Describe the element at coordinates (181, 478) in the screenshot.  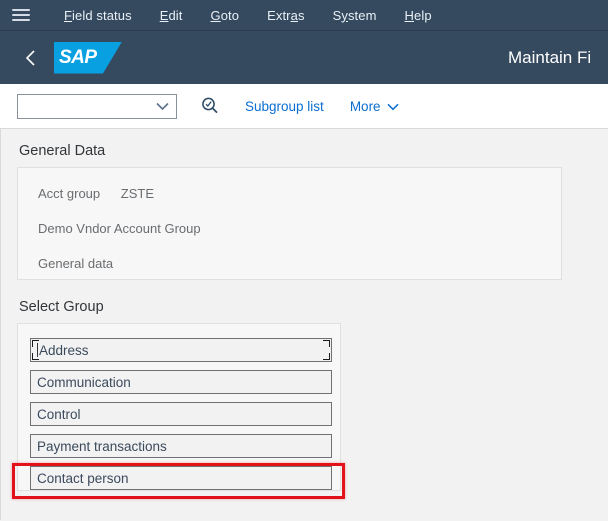
I see `group-button-contact-person: Contact person` at that location.